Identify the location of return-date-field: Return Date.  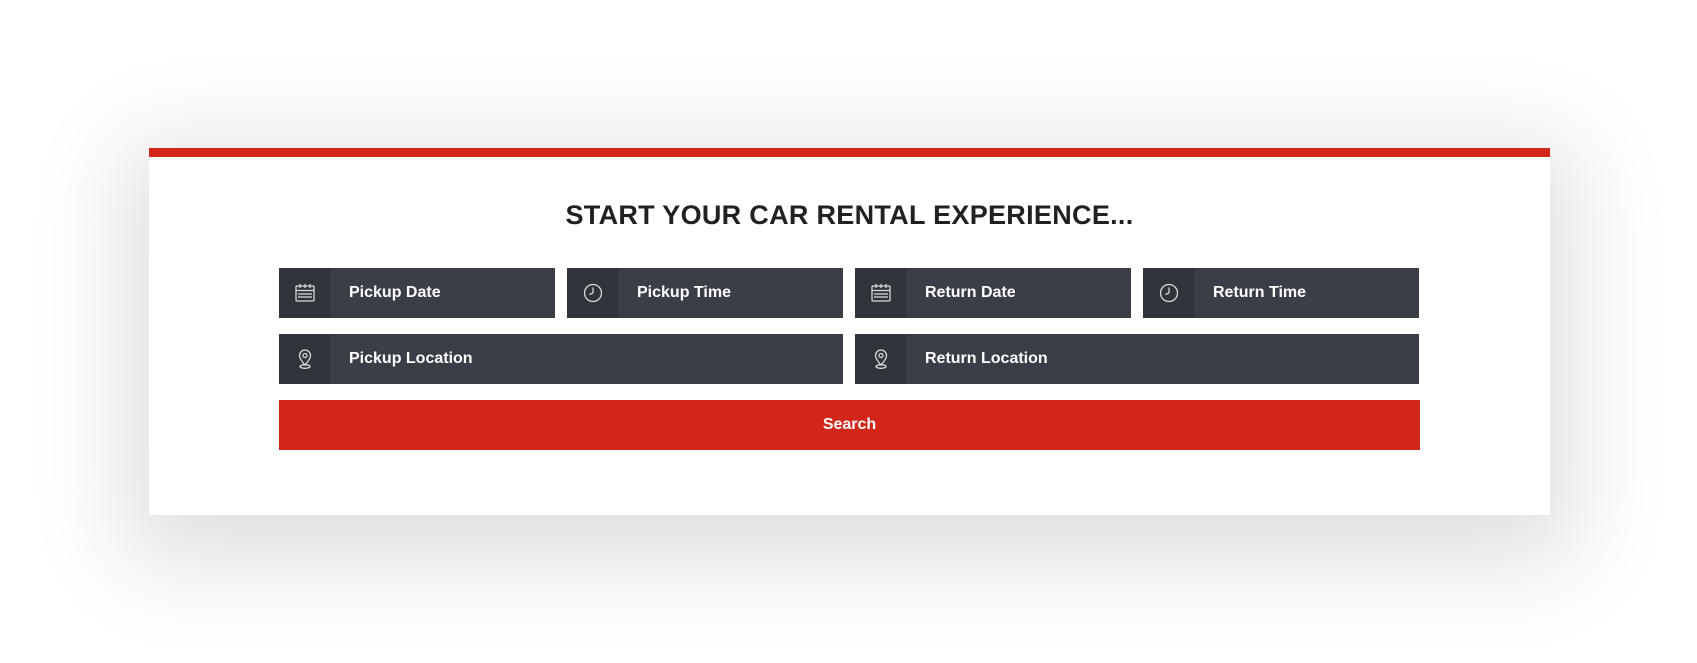
(993, 293).